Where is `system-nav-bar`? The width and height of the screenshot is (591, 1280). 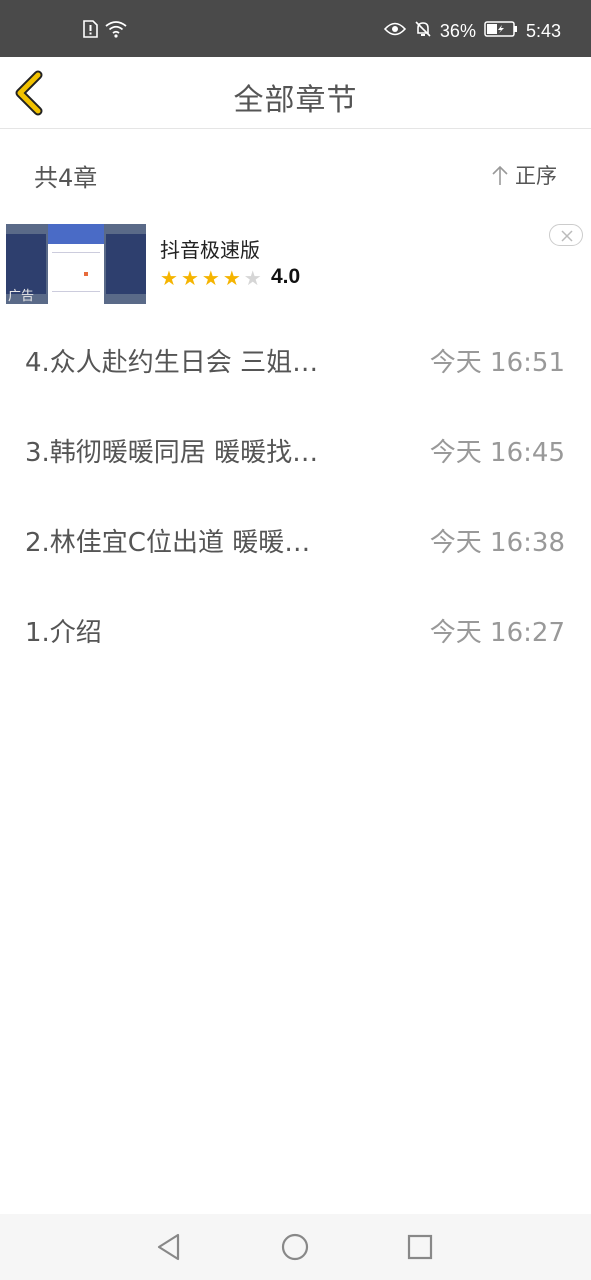
system-nav-bar is located at coordinates (295, 1247).